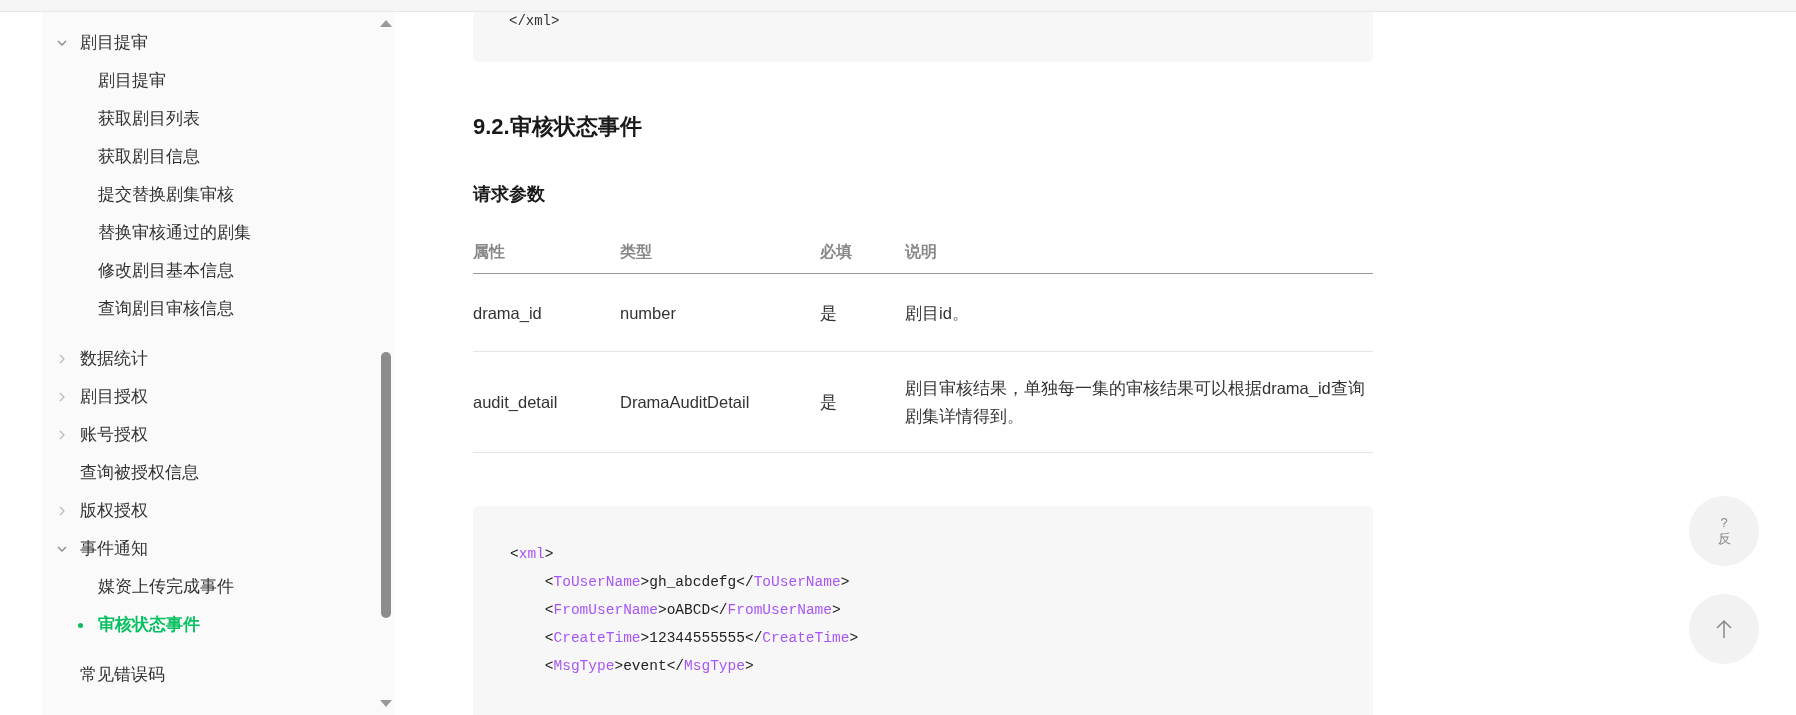 Image resolution: width=1796 pixels, height=715 pixels. What do you see at coordinates (114, 359) in the screenshot?
I see `nav-item: 数据统计` at bounding box center [114, 359].